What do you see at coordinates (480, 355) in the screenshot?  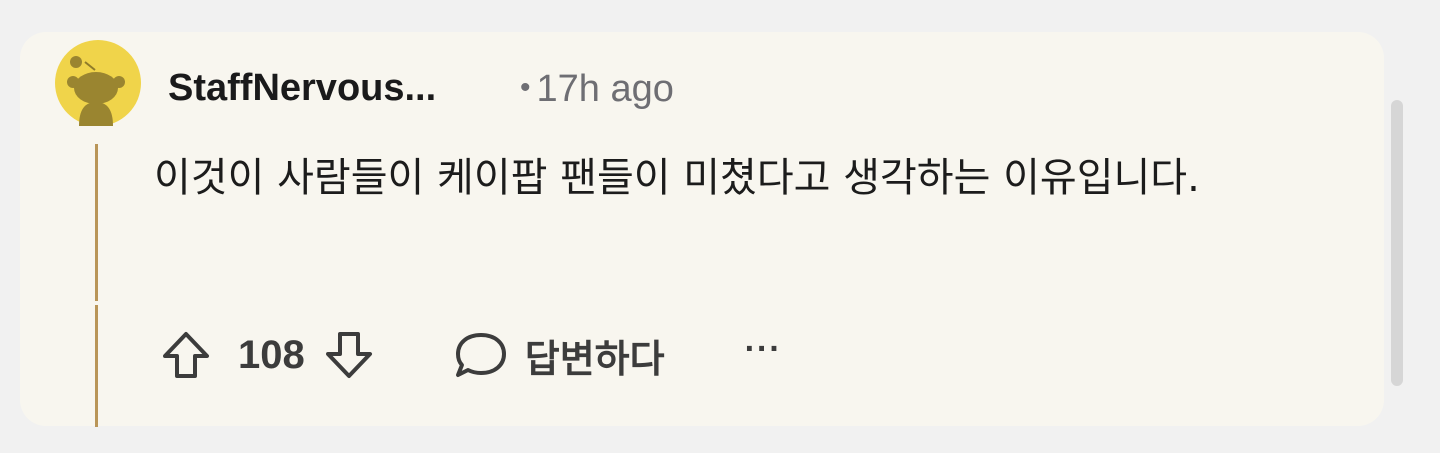 I see `speech-bubble-icon` at bounding box center [480, 355].